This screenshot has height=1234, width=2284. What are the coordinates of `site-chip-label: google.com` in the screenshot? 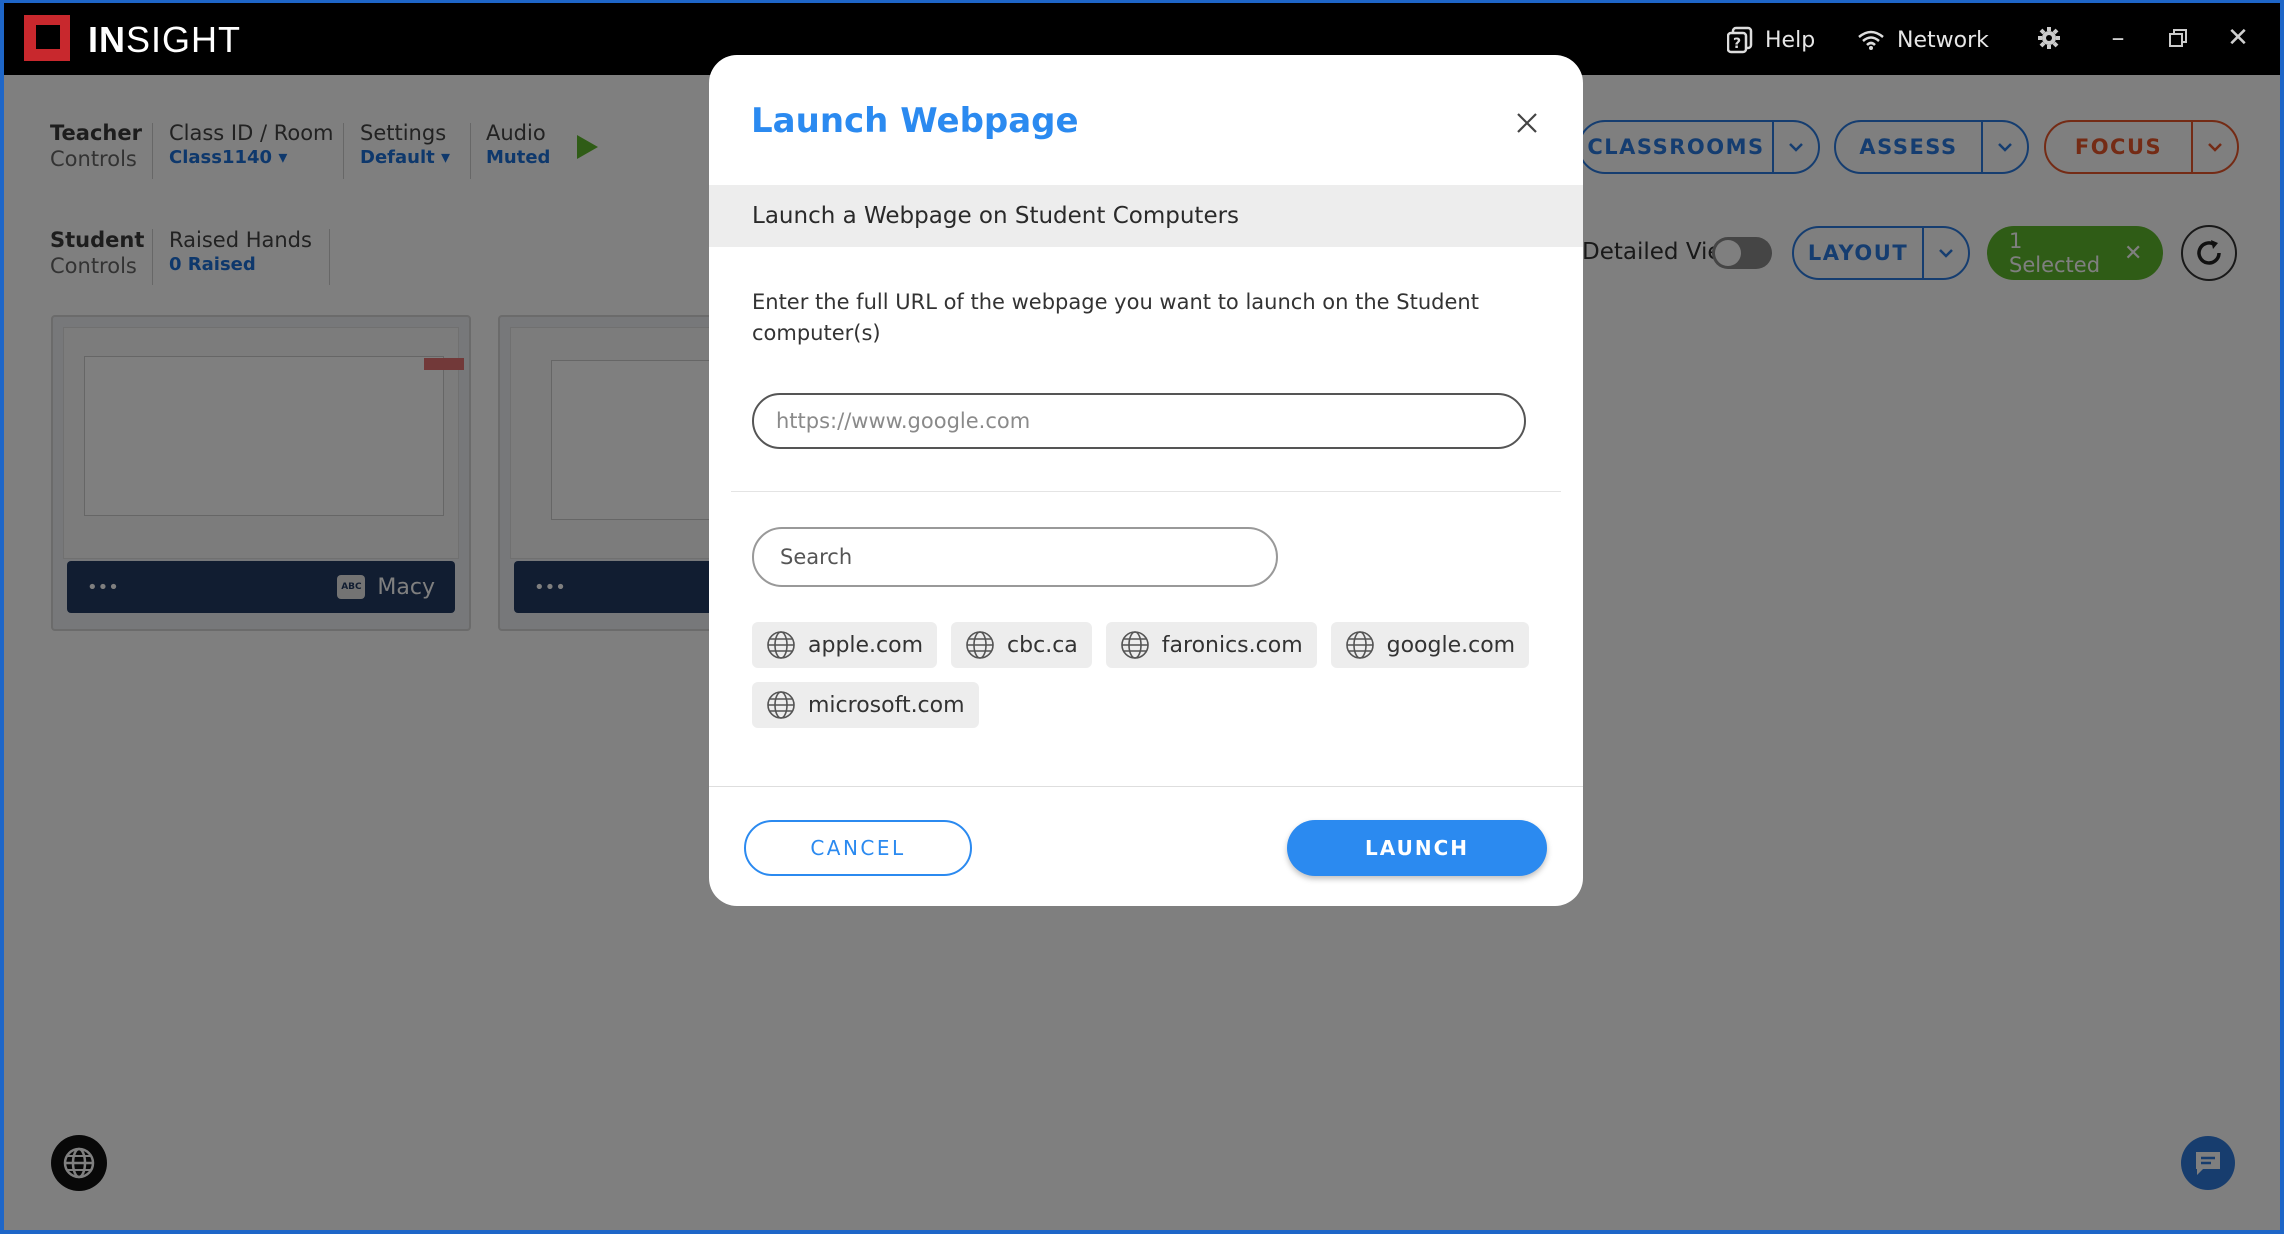 It's located at (1451, 645).